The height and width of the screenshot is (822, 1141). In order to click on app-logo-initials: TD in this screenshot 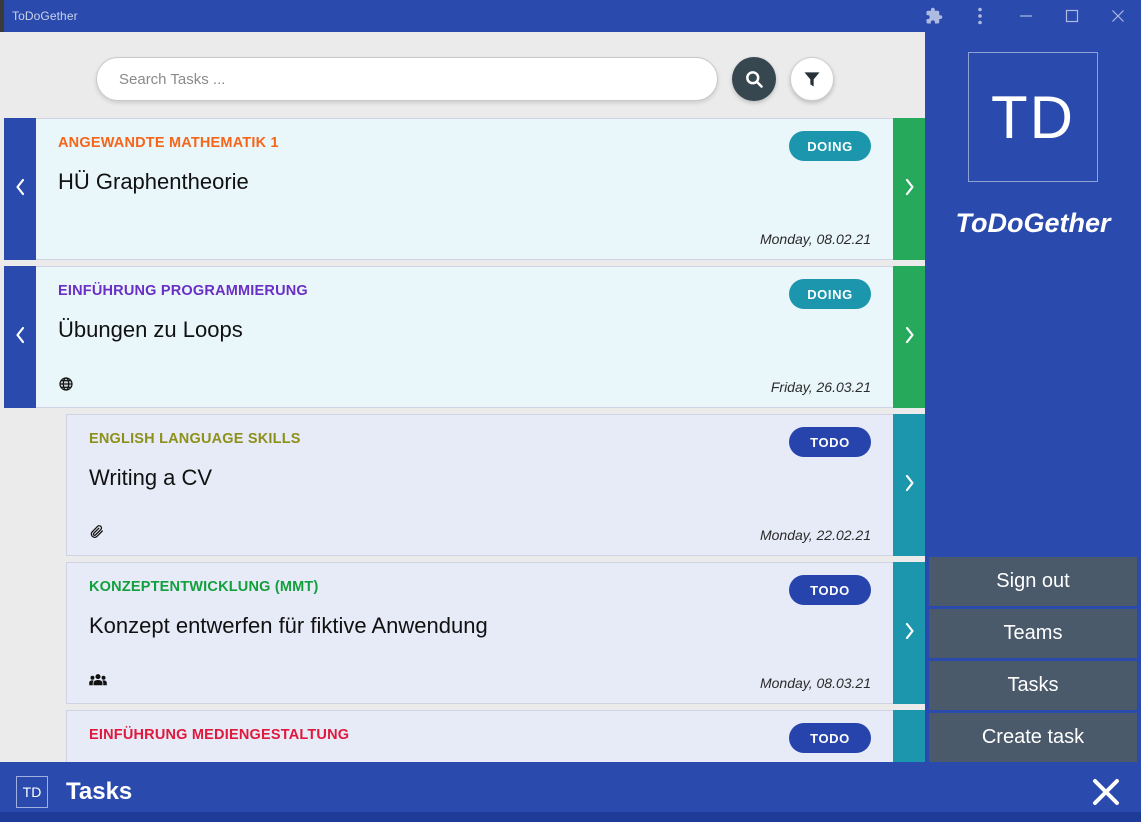, I will do `click(1033, 117)`.